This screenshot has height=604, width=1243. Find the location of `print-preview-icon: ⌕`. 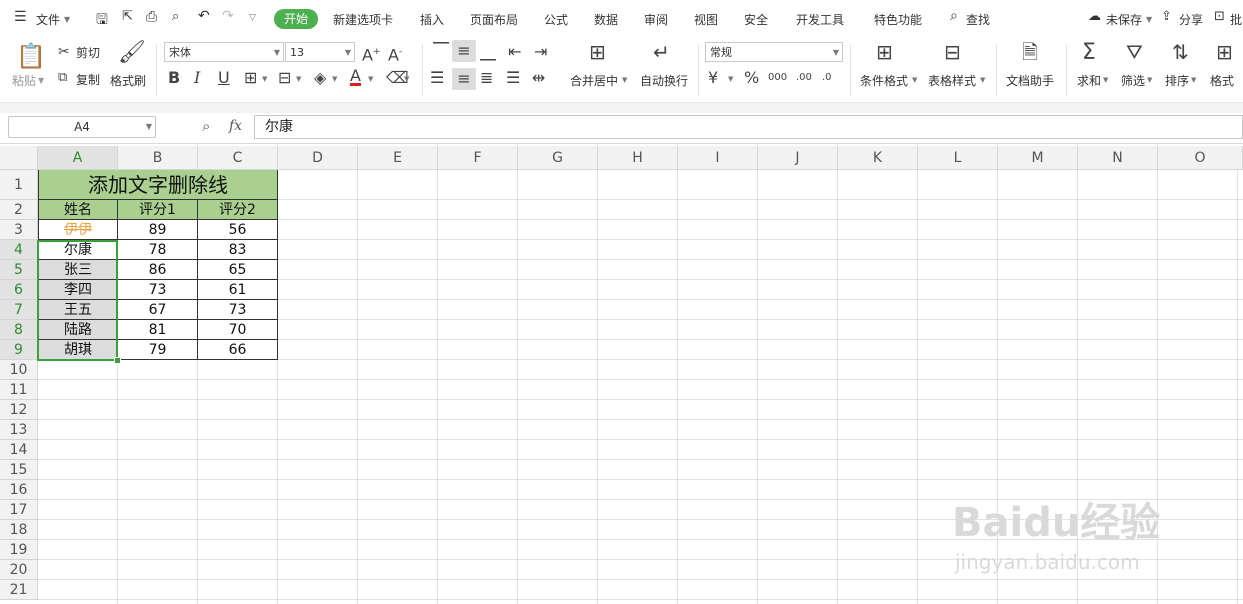

print-preview-icon: ⌕ is located at coordinates (175, 16).